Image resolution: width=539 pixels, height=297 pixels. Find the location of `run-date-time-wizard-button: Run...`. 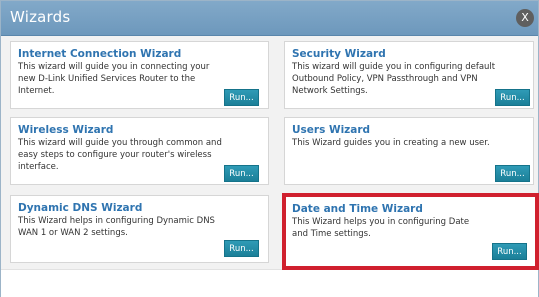

run-date-time-wizard-button: Run... is located at coordinates (509, 251).